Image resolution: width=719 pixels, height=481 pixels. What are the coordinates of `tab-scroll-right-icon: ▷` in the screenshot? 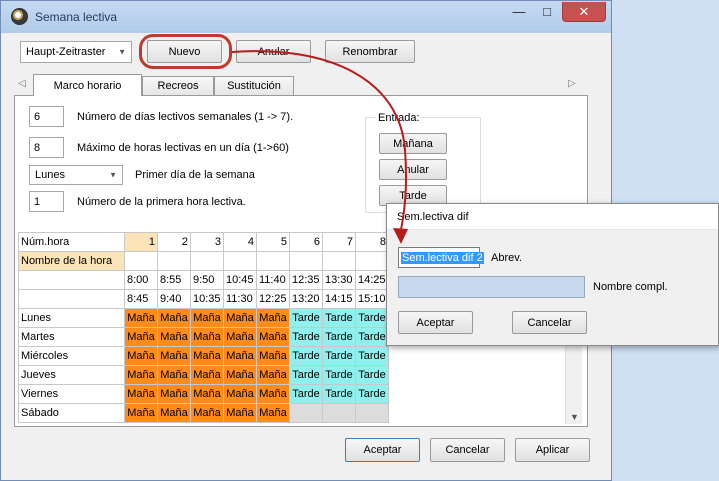 It's located at (572, 83).